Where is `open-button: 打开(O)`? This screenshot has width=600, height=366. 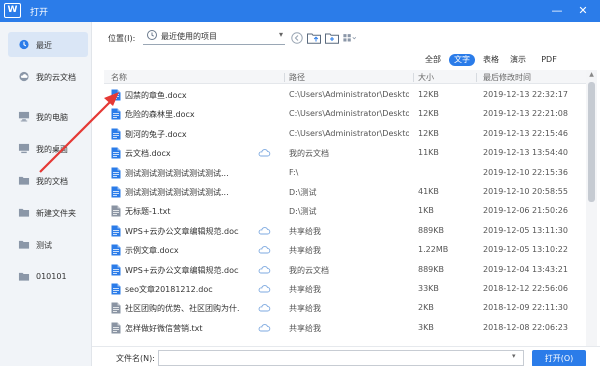
open-button: 打开(O) is located at coordinates (559, 358).